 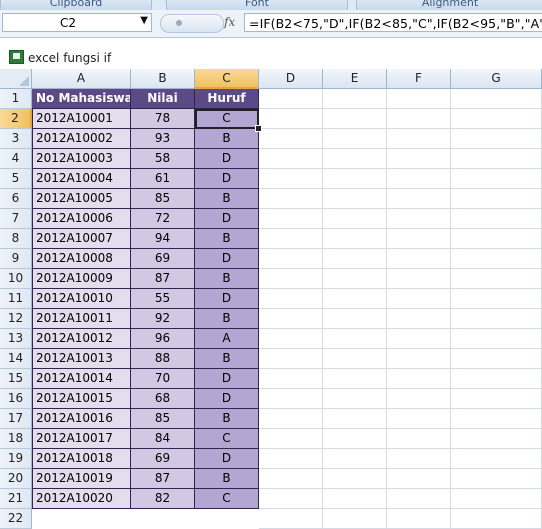 I want to click on row-header-22: 22, so click(x=16, y=519).